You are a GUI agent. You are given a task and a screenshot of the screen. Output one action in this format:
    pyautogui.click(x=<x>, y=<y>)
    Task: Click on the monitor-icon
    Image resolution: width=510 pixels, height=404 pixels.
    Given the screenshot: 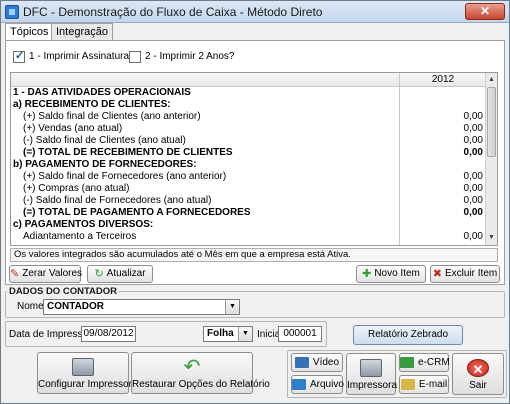 What is the action you would take?
    pyautogui.click(x=301, y=362)
    